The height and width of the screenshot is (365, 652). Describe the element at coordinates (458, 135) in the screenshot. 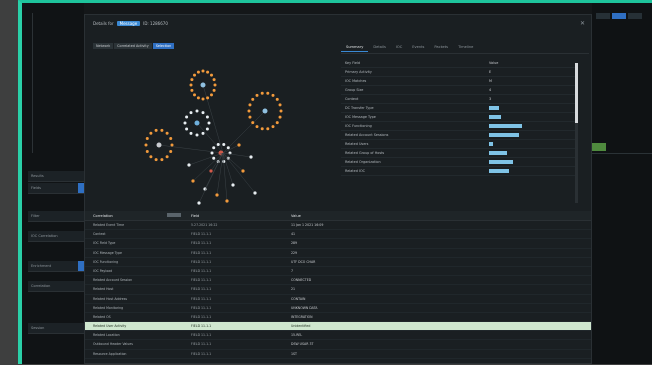

I see `property-row: Related Account Sessions` at that location.